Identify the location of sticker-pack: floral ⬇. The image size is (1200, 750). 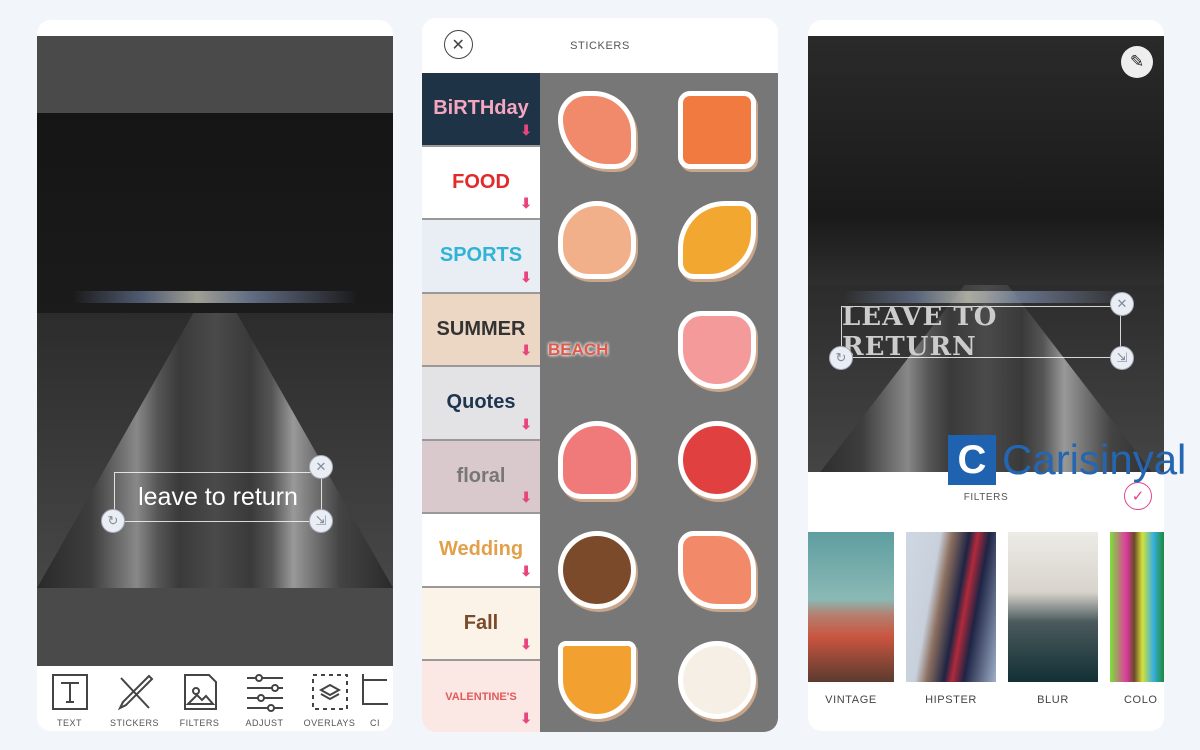
(481, 477).